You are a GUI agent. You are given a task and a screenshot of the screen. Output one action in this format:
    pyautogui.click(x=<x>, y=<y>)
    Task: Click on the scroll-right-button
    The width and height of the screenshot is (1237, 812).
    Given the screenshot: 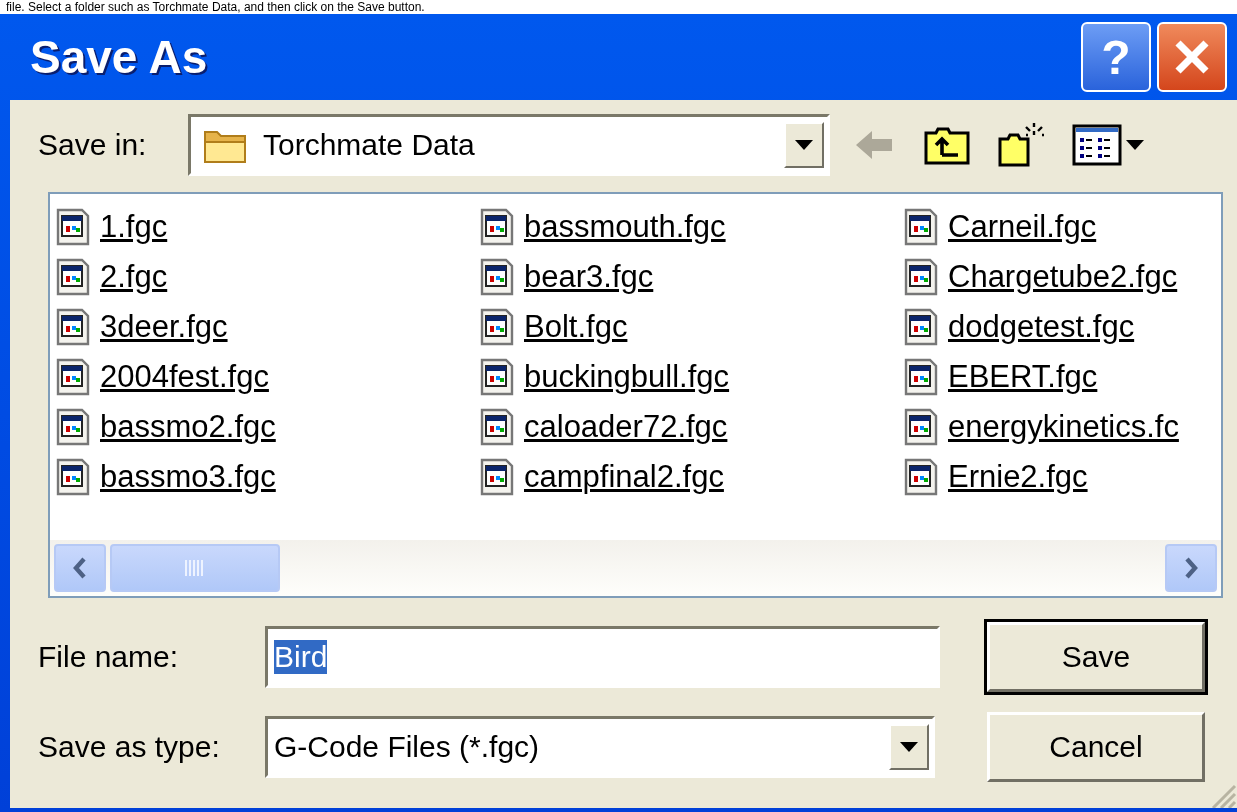 What is the action you would take?
    pyautogui.click(x=1191, y=568)
    